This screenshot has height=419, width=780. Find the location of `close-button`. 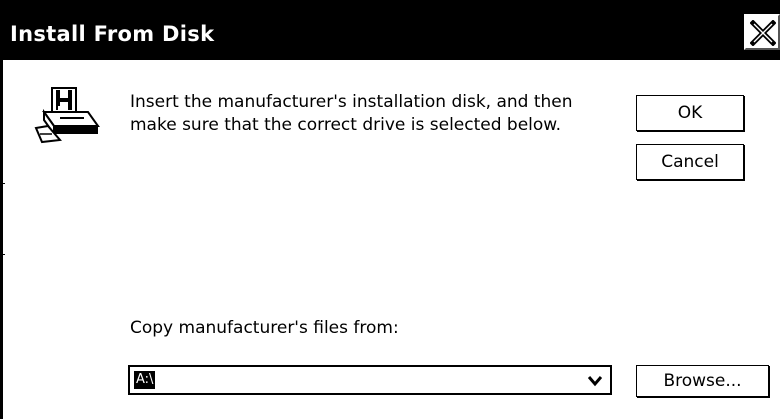

close-button is located at coordinates (762, 32).